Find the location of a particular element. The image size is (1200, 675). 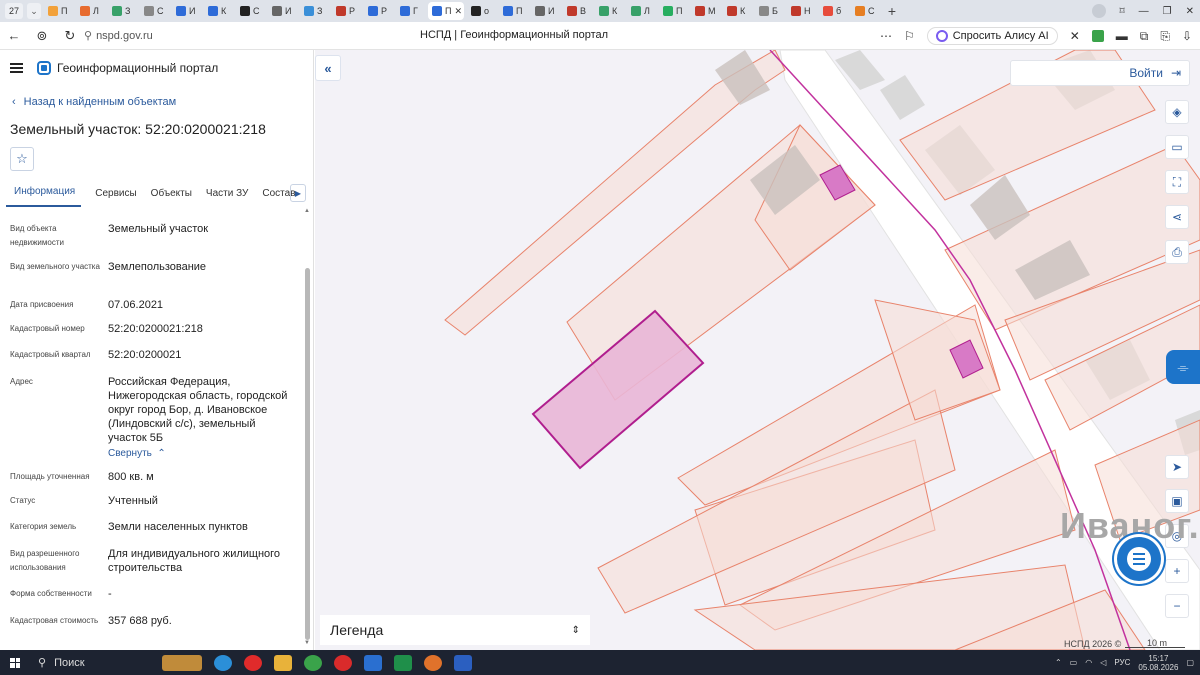

word-icon is located at coordinates (463, 662).